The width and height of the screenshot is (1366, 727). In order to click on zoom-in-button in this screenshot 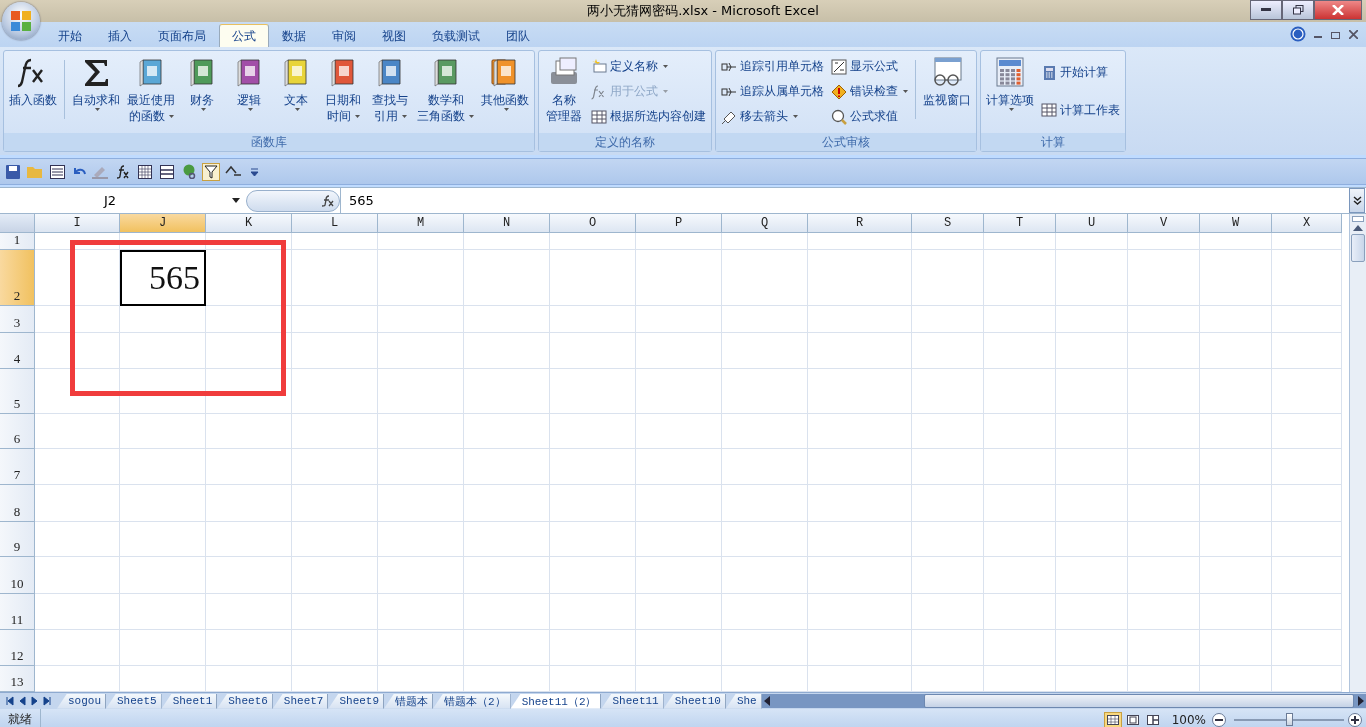, I will do `click(1355, 719)`.